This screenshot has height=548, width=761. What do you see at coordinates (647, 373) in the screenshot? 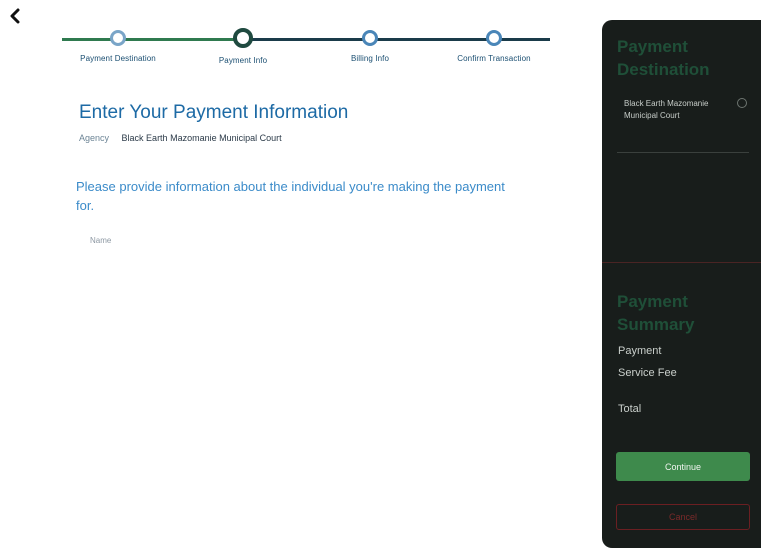
I see `service-fee-label: Service Fee` at bounding box center [647, 373].